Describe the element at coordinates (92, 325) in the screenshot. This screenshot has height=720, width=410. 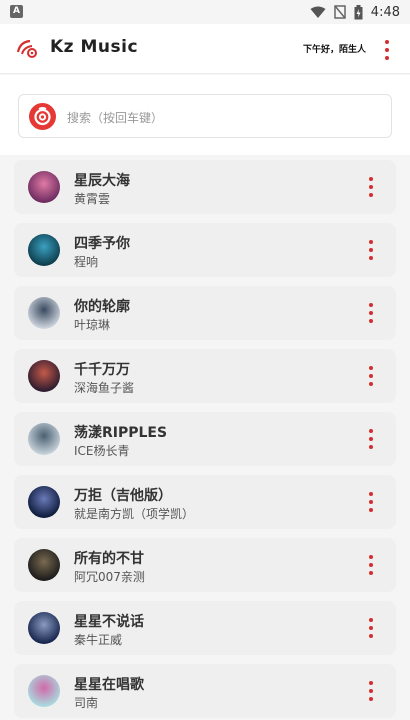
I see `song-artist: 叶琼琳` at that location.